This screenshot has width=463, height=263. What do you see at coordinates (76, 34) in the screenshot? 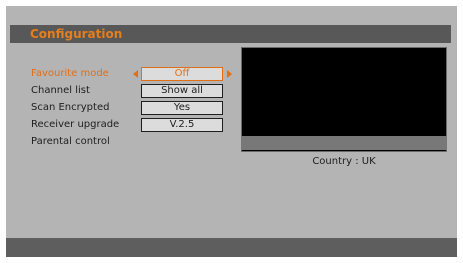
I see `page-title: Configuration` at bounding box center [76, 34].